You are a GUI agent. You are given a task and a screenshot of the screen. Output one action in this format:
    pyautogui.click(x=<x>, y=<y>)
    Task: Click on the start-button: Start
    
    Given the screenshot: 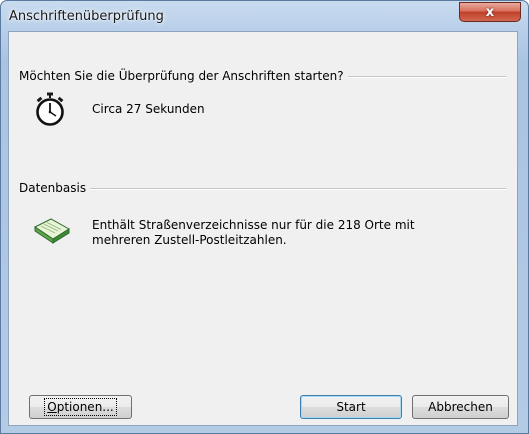 What is the action you would take?
    pyautogui.click(x=351, y=407)
    